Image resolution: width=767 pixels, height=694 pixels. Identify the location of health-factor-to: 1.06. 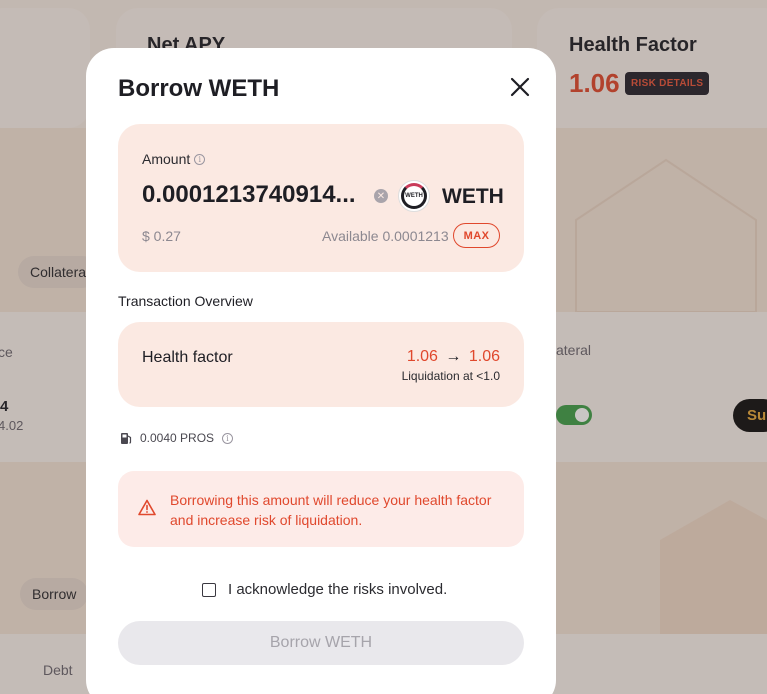
(484, 356).